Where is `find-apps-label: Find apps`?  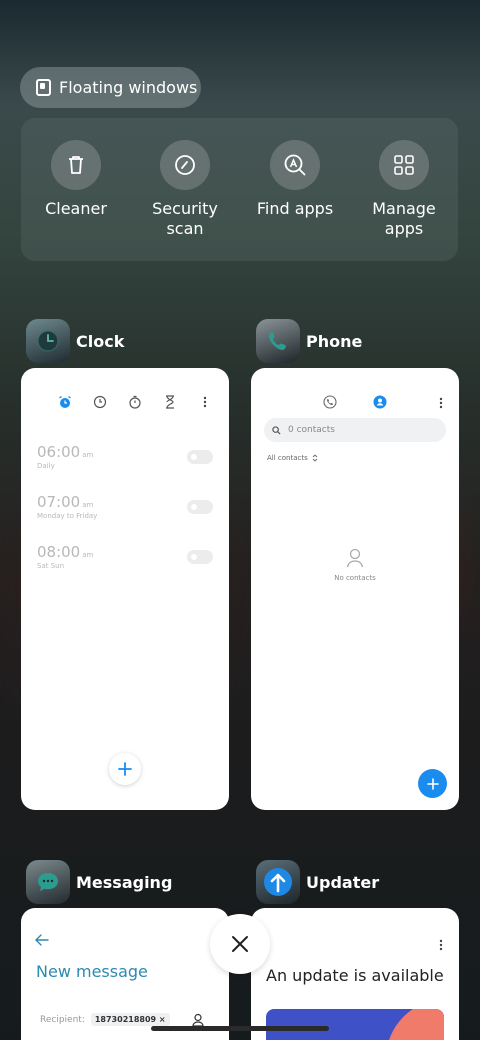 find-apps-label: Find apps is located at coordinates (295, 208).